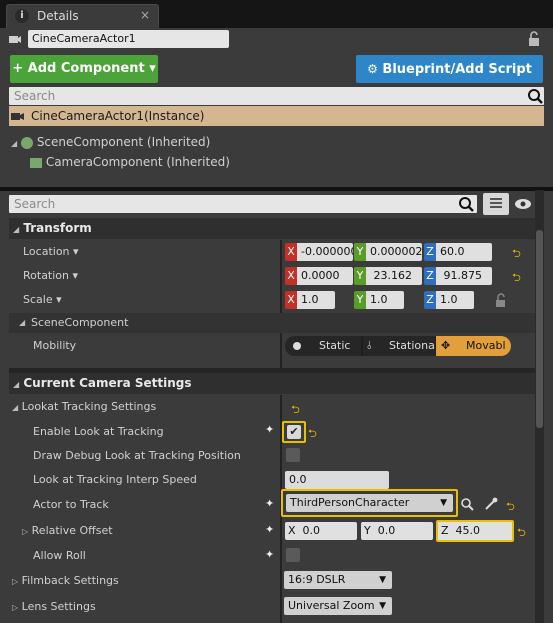 The image size is (553, 623). Describe the element at coordinates (516, 254) in the screenshot. I see `reset-location-icon: ⮌` at that location.